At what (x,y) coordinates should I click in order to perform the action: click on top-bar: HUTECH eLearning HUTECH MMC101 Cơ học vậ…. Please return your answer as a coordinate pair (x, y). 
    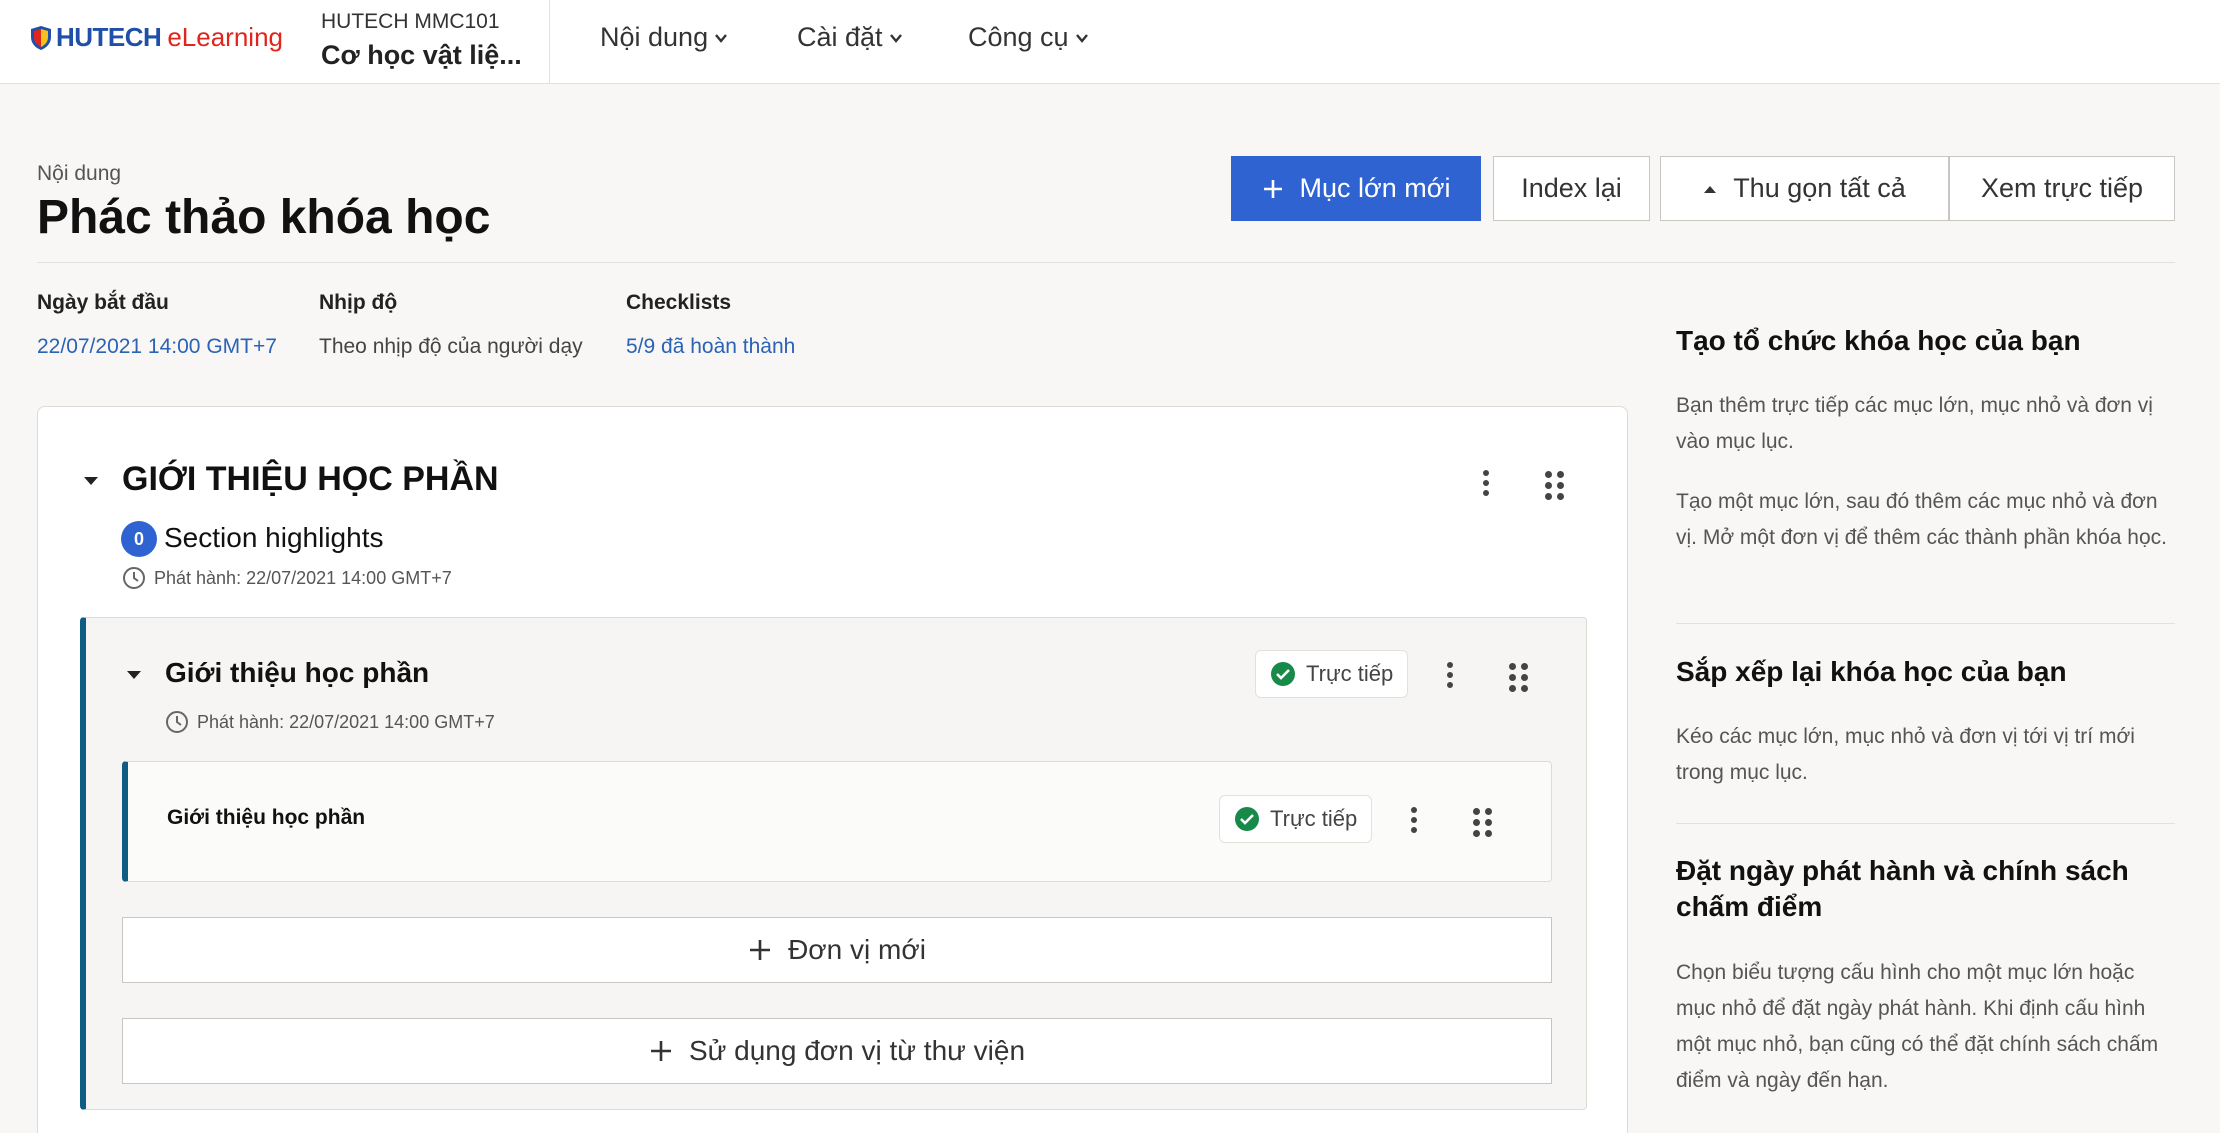
    Looking at the image, I should click on (1110, 42).